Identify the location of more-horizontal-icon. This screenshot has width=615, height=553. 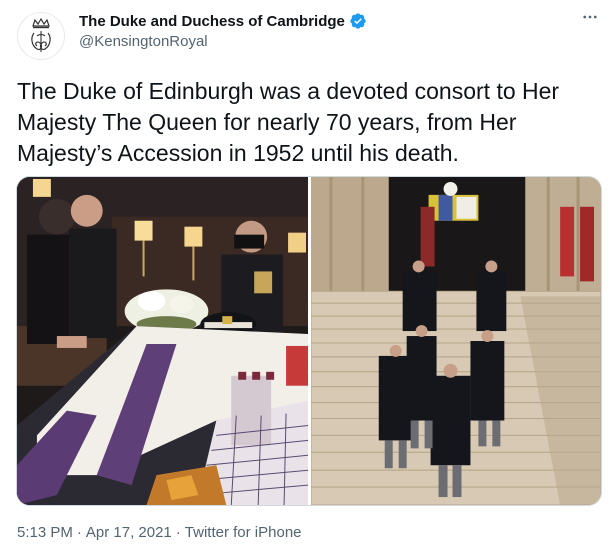
(590, 19).